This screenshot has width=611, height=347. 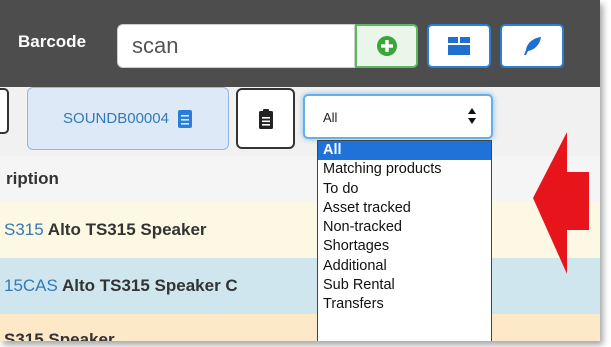 What do you see at coordinates (52, 41) in the screenshot?
I see `barcode-label: Barcode` at bounding box center [52, 41].